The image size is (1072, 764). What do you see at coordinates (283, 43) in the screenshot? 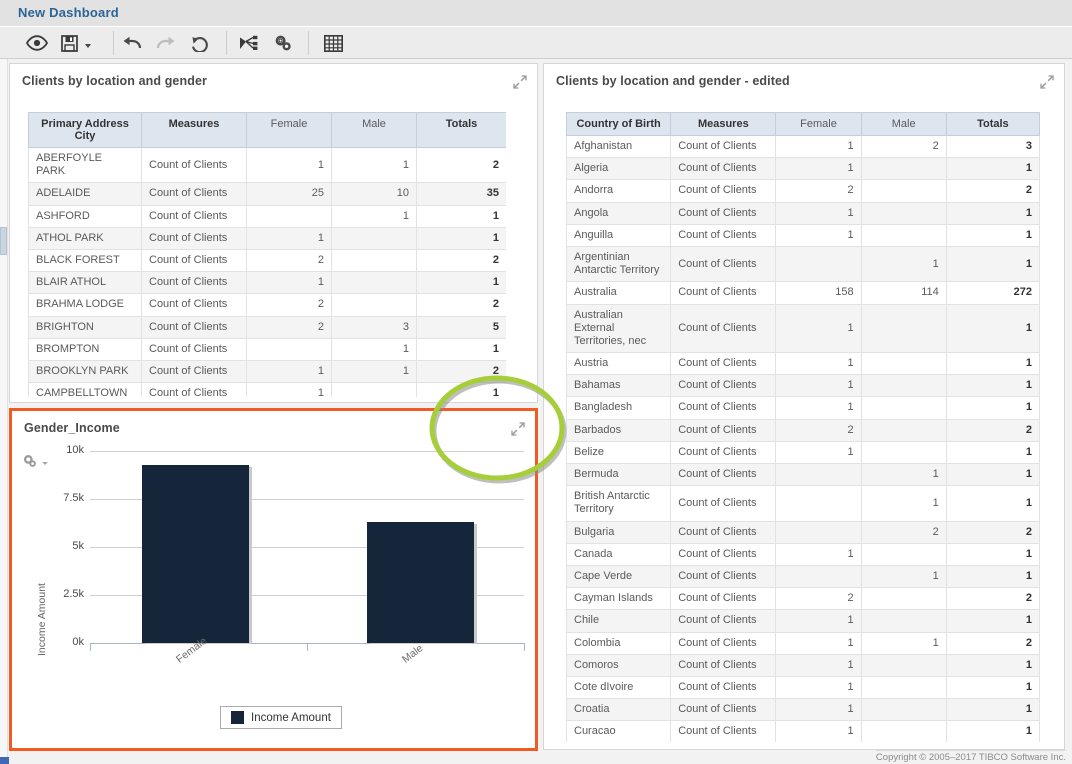
I see `gears-icon` at bounding box center [283, 43].